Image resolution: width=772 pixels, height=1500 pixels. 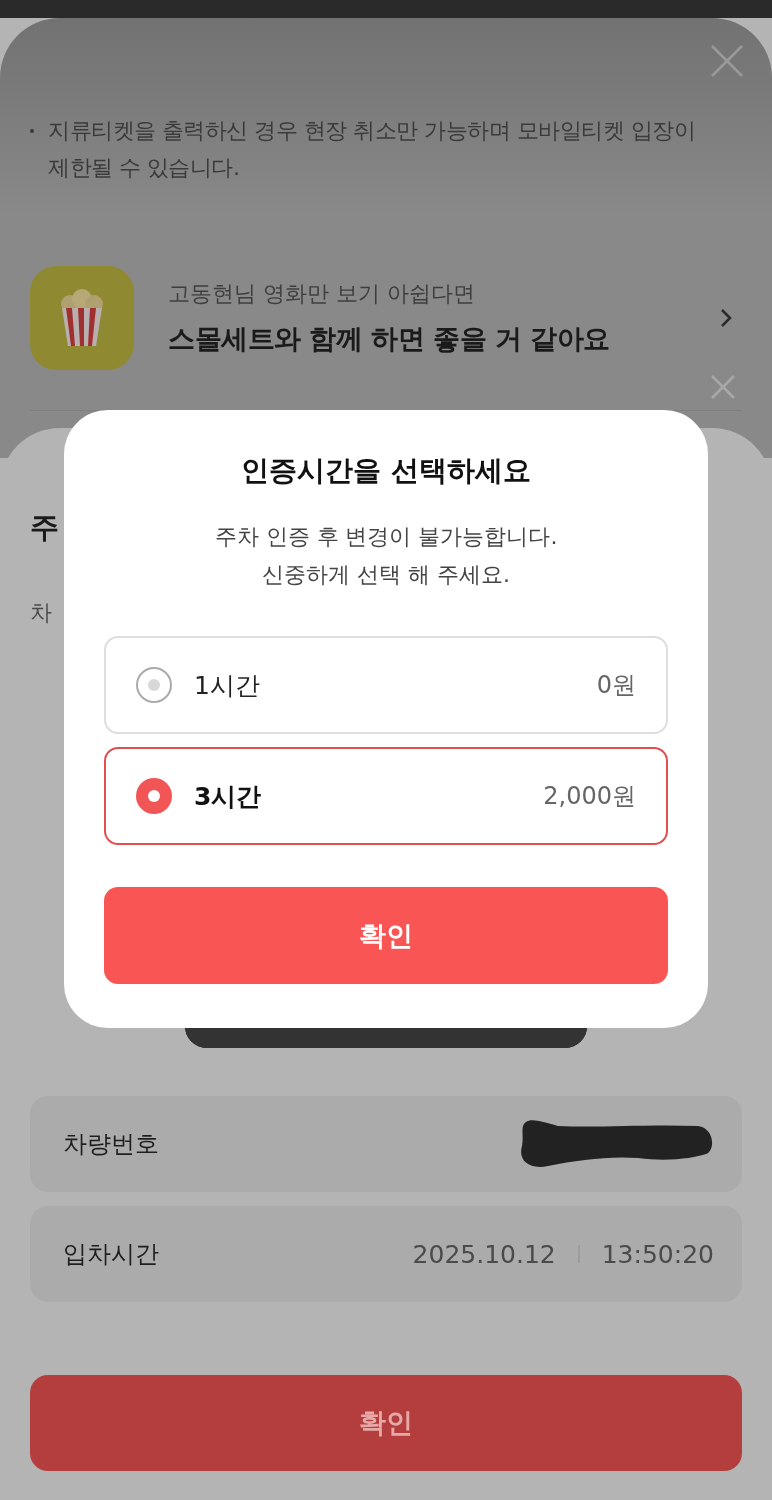 What do you see at coordinates (82, 318) in the screenshot?
I see `popcorn-icon` at bounding box center [82, 318].